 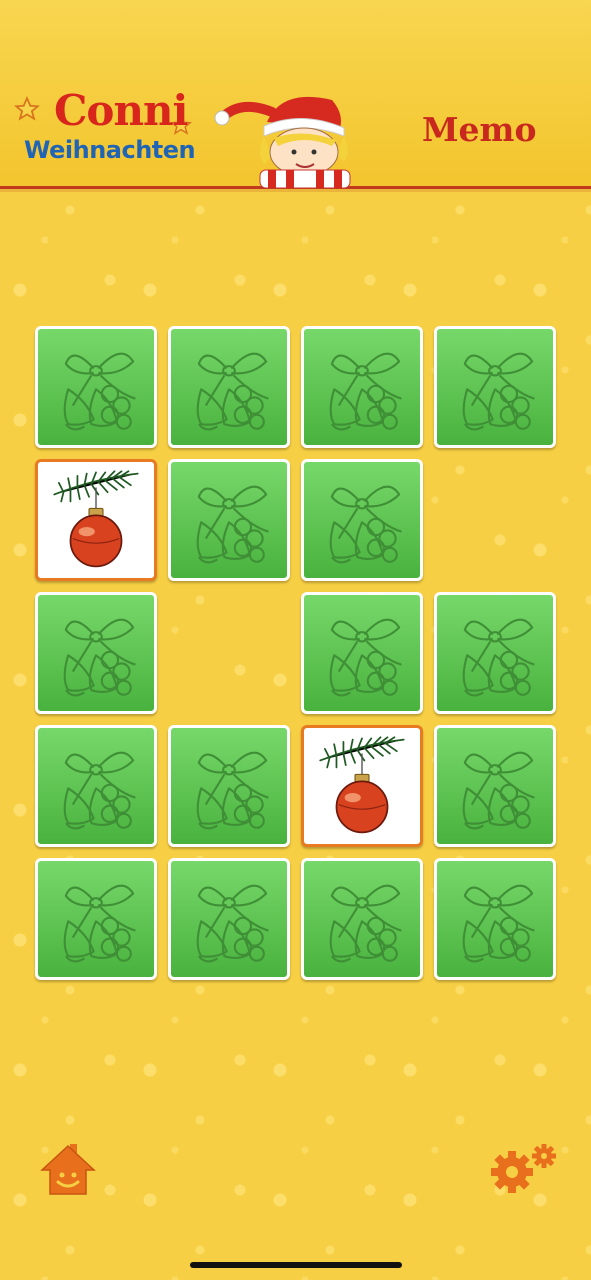 I want to click on gear-icon, so click(x=523, y=1168).